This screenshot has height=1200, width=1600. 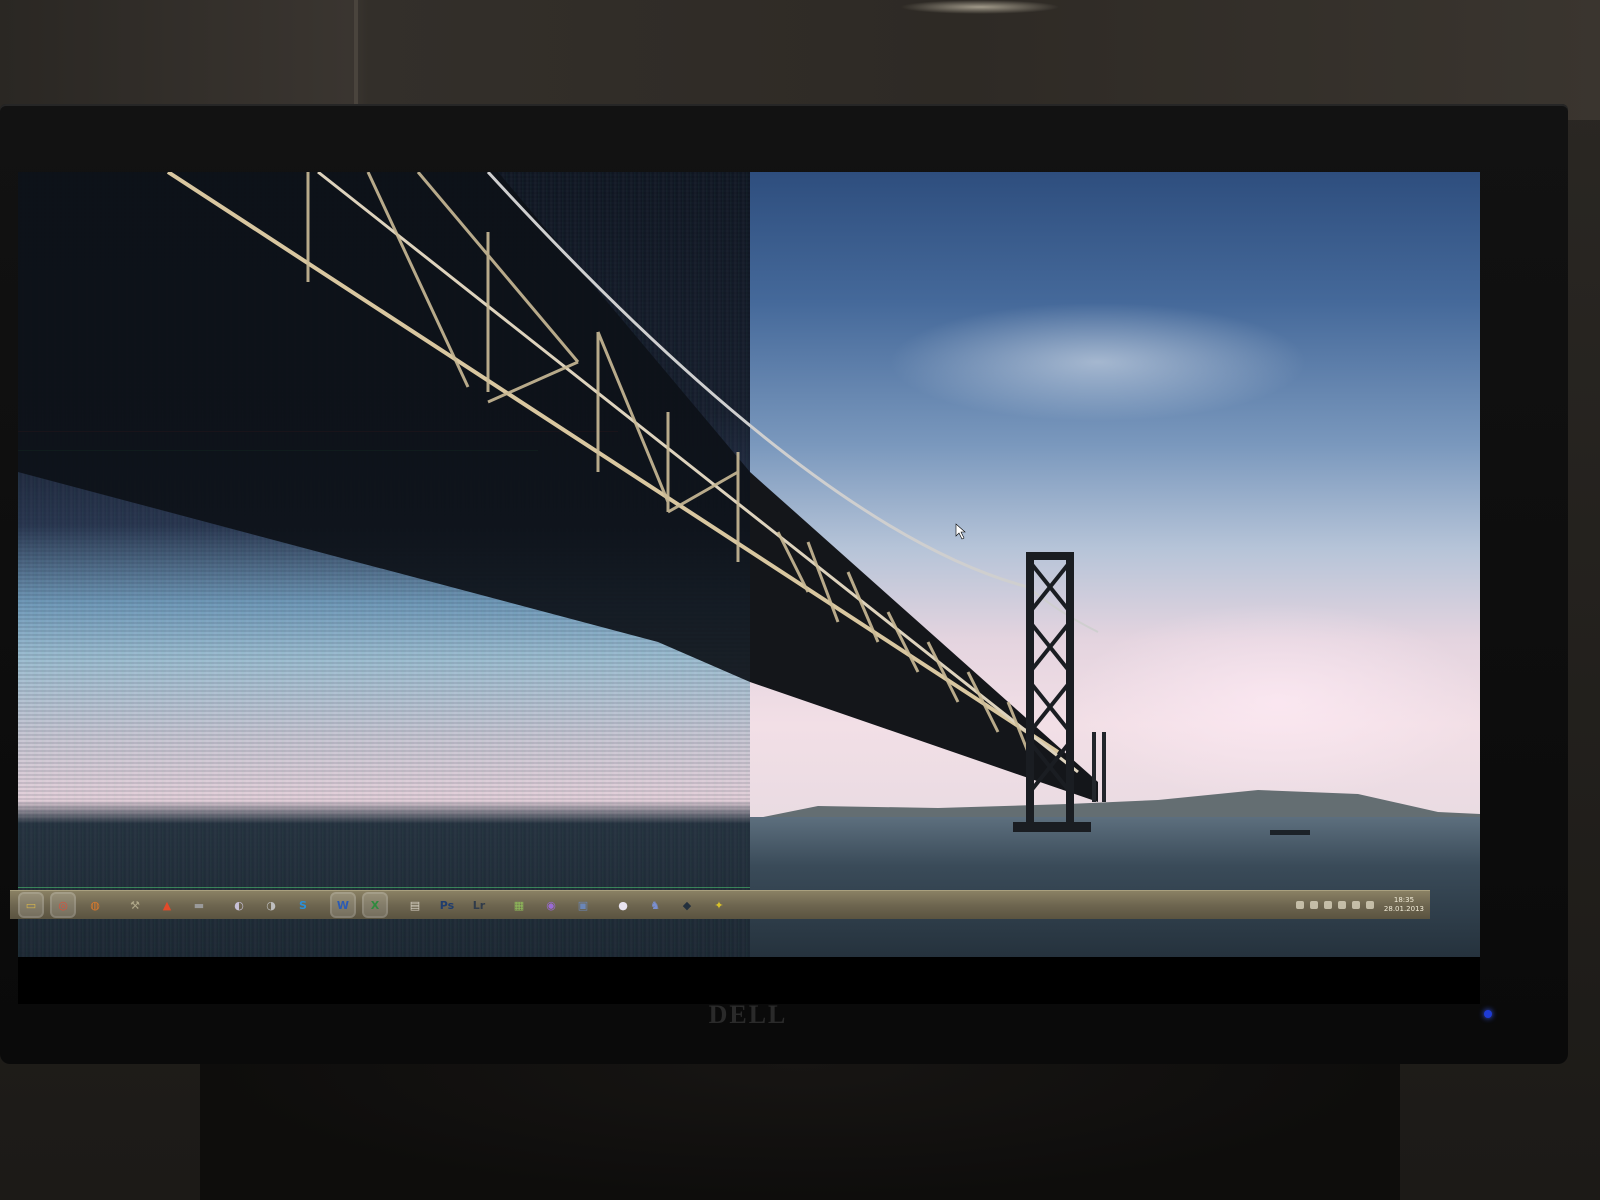 I want to click on volume-icon, so click(x=1327, y=905).